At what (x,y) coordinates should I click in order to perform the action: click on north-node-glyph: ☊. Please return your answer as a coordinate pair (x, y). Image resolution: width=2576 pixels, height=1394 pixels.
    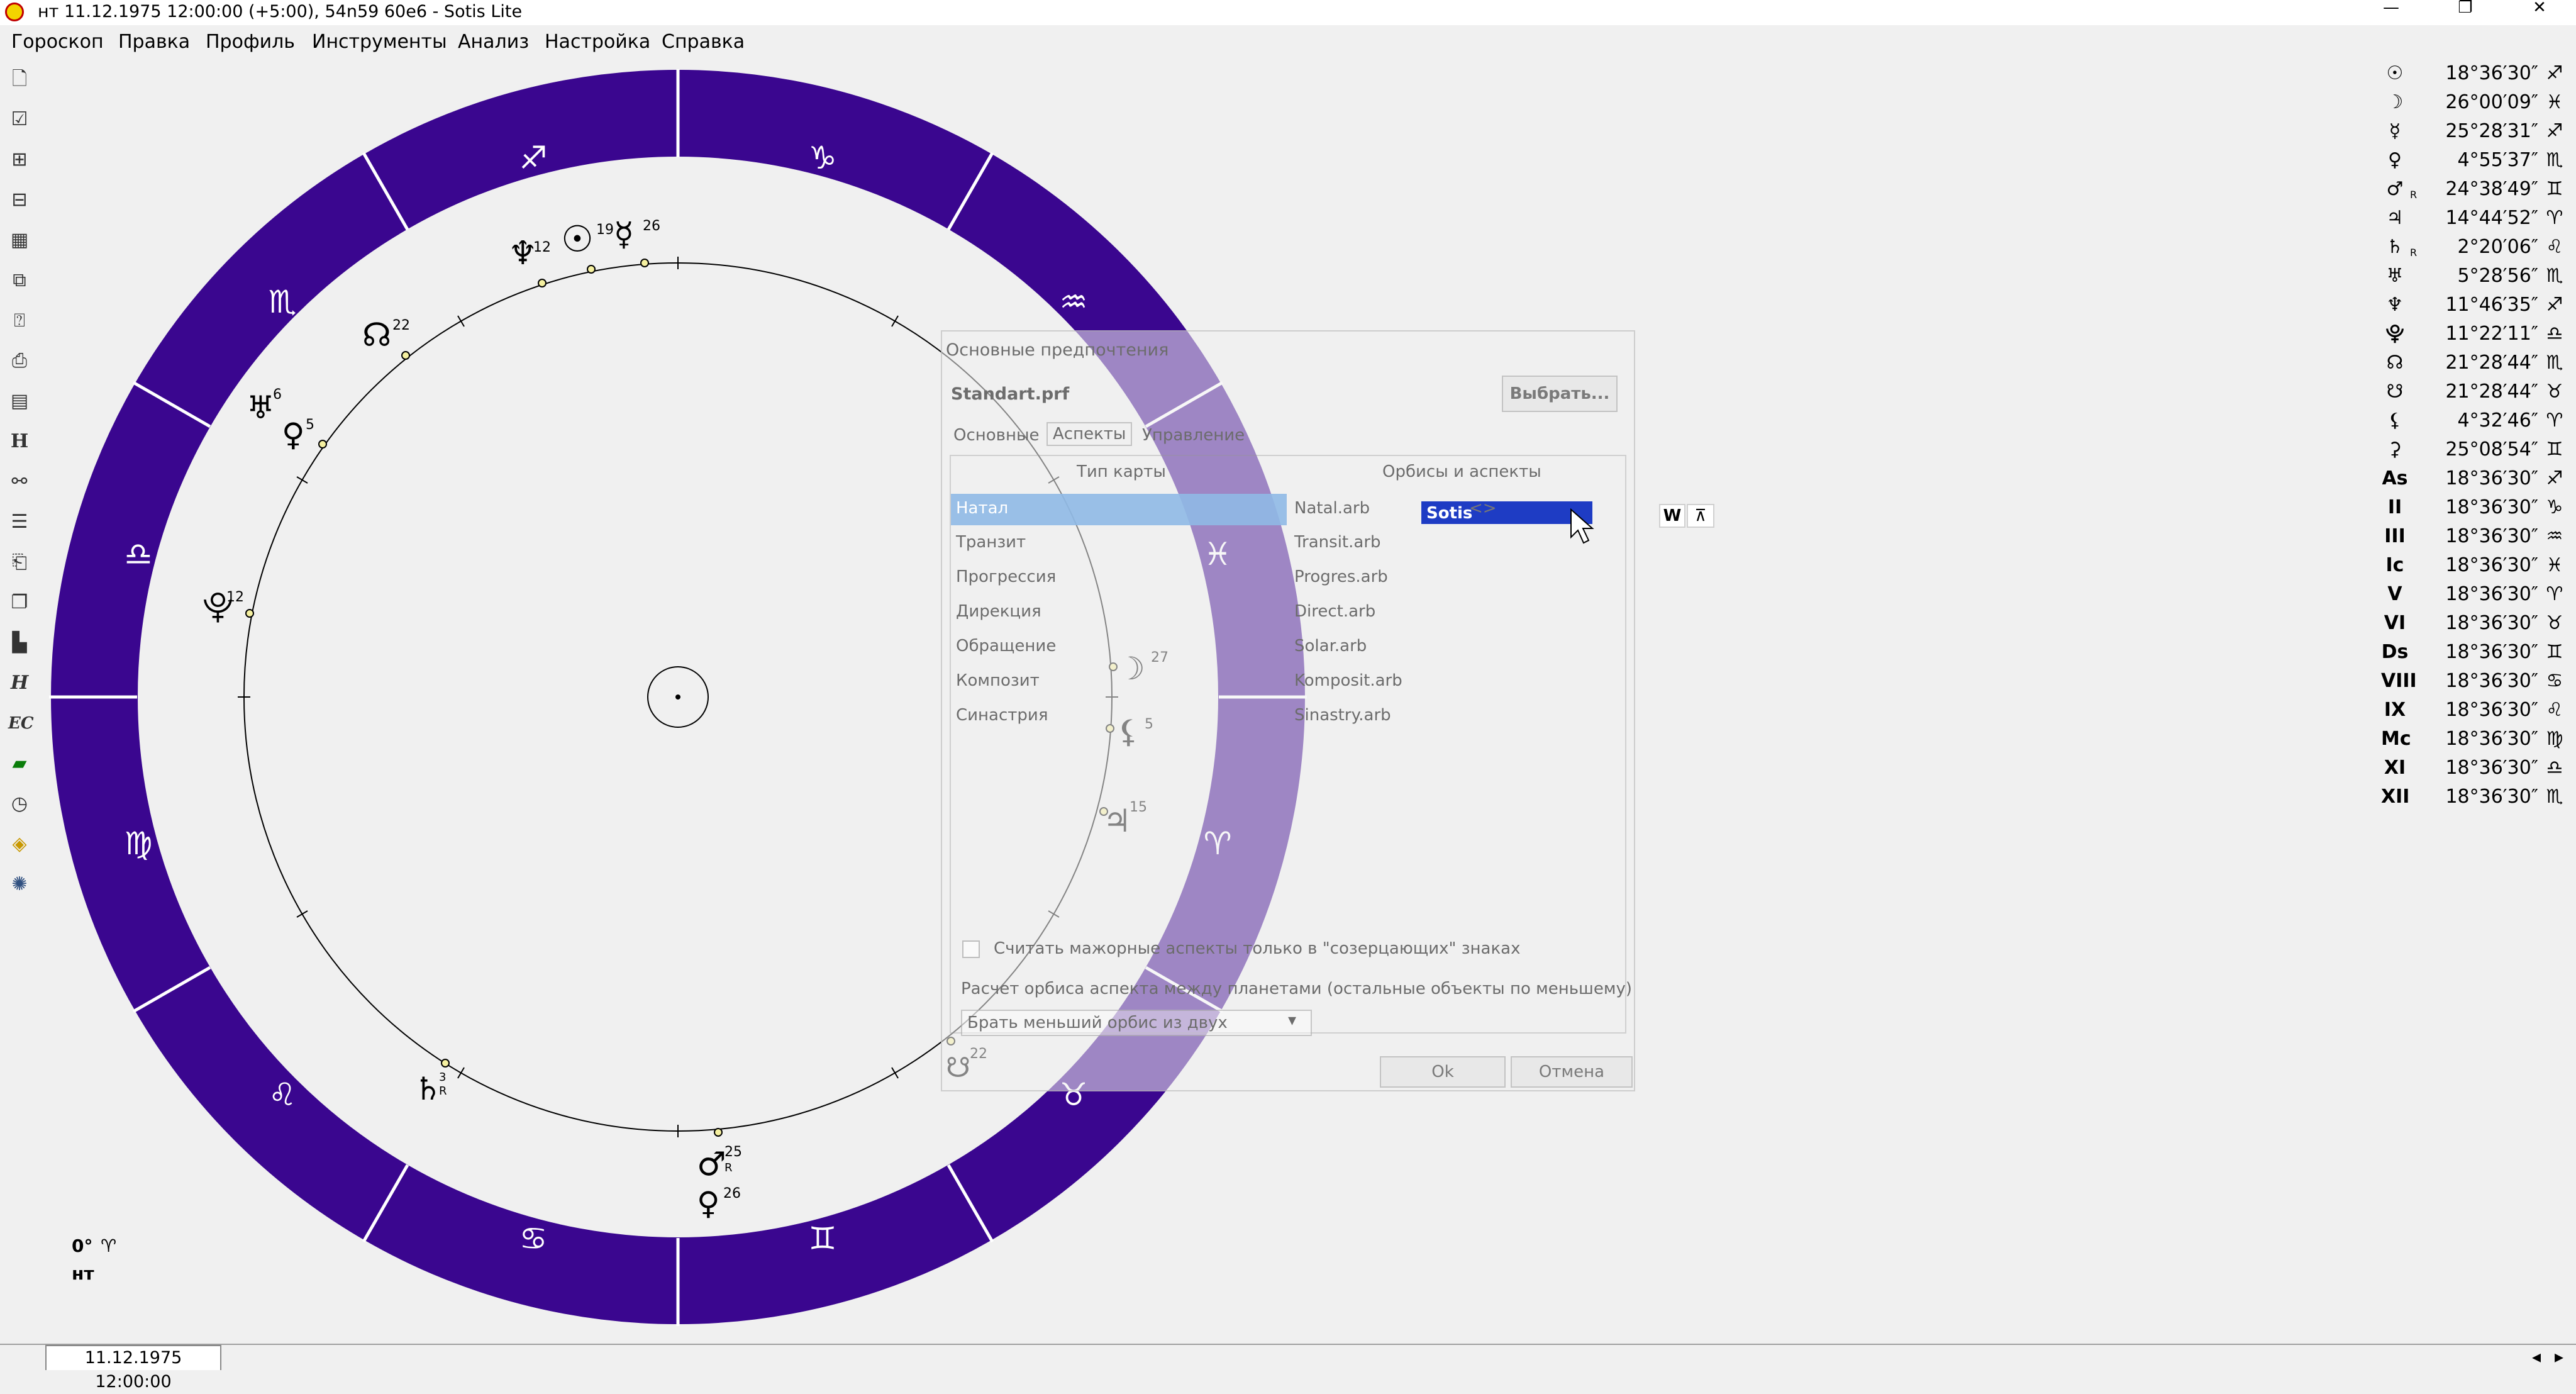
    Looking at the image, I should click on (376, 335).